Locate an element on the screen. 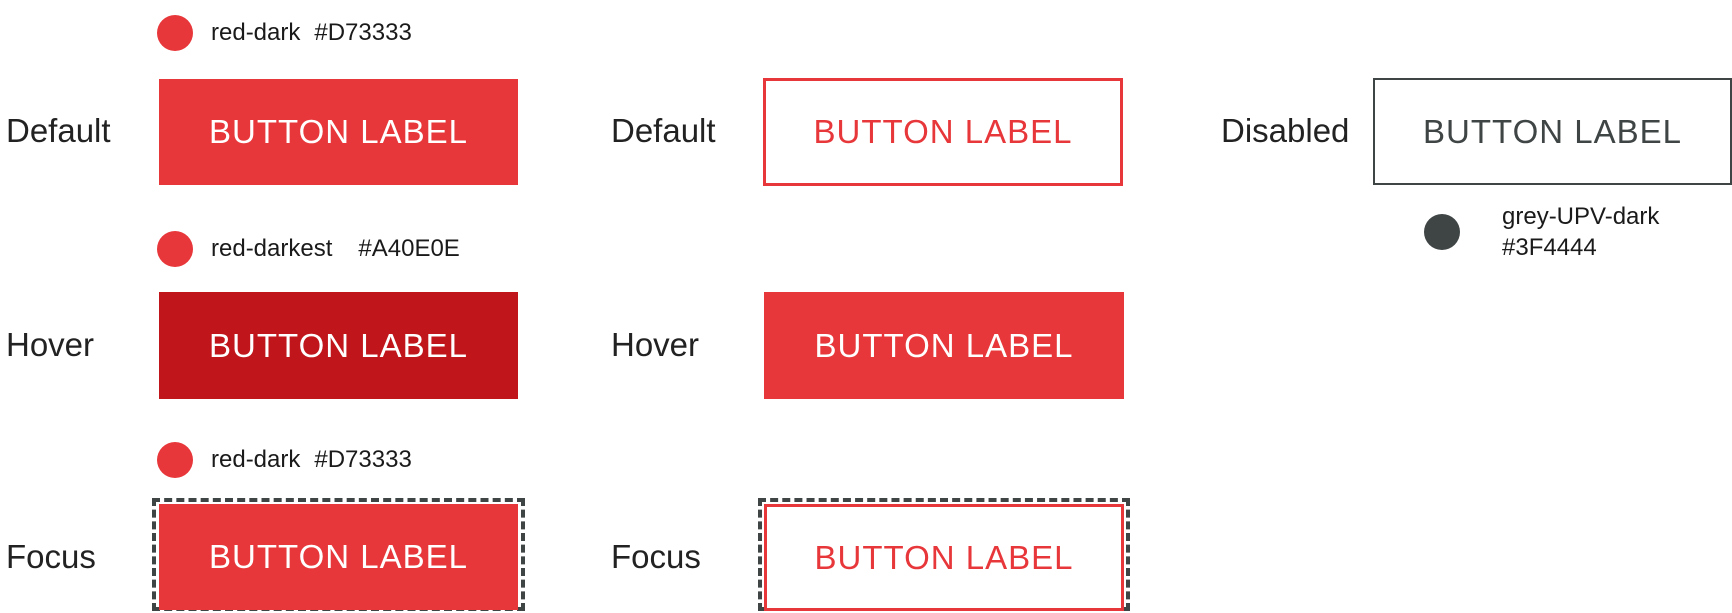 This screenshot has height=613, width=1732. primary-button-default: BUTTON LABEL is located at coordinates (338, 132).